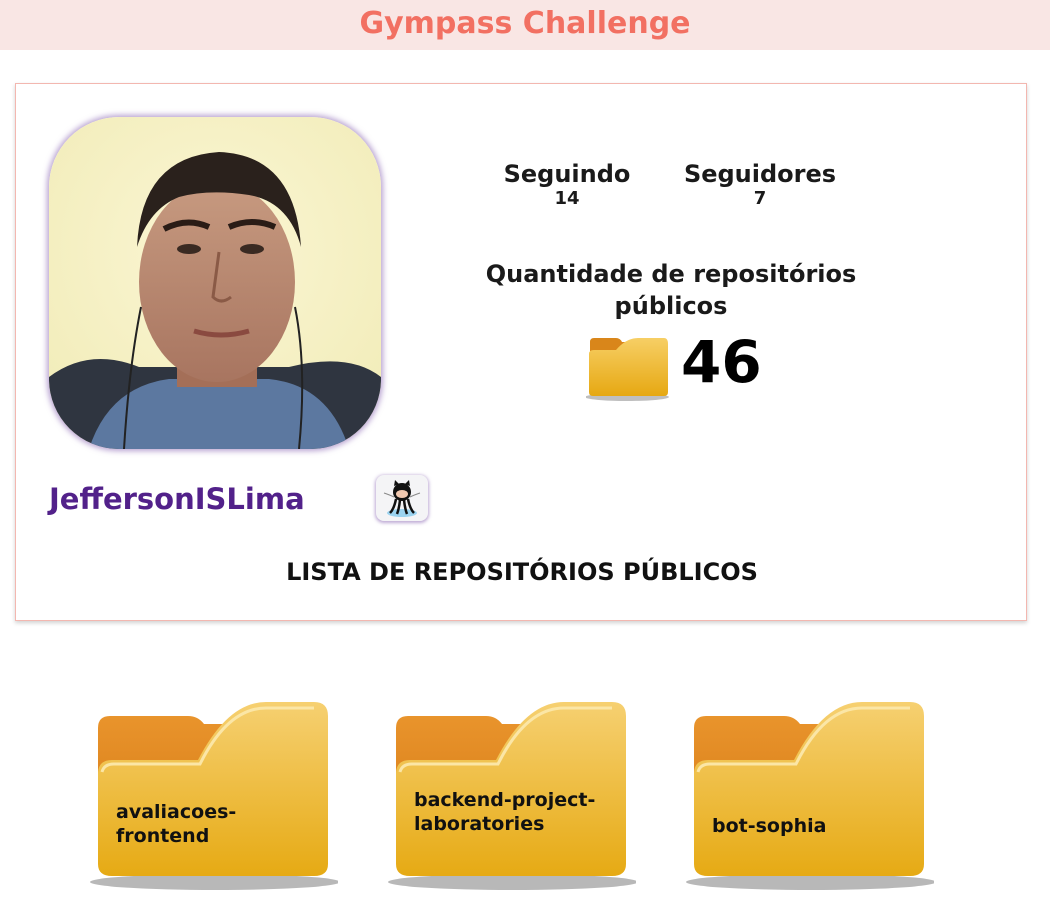 The image size is (1050, 902). I want to click on repo-name: backend-project-laboratories, so click(505, 812).